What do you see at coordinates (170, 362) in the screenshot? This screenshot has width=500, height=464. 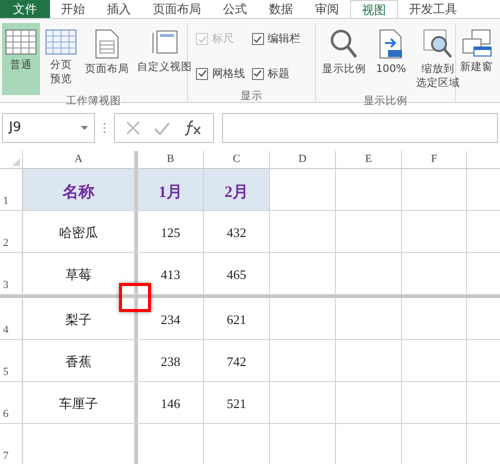 I see `cell-text: 238` at bounding box center [170, 362].